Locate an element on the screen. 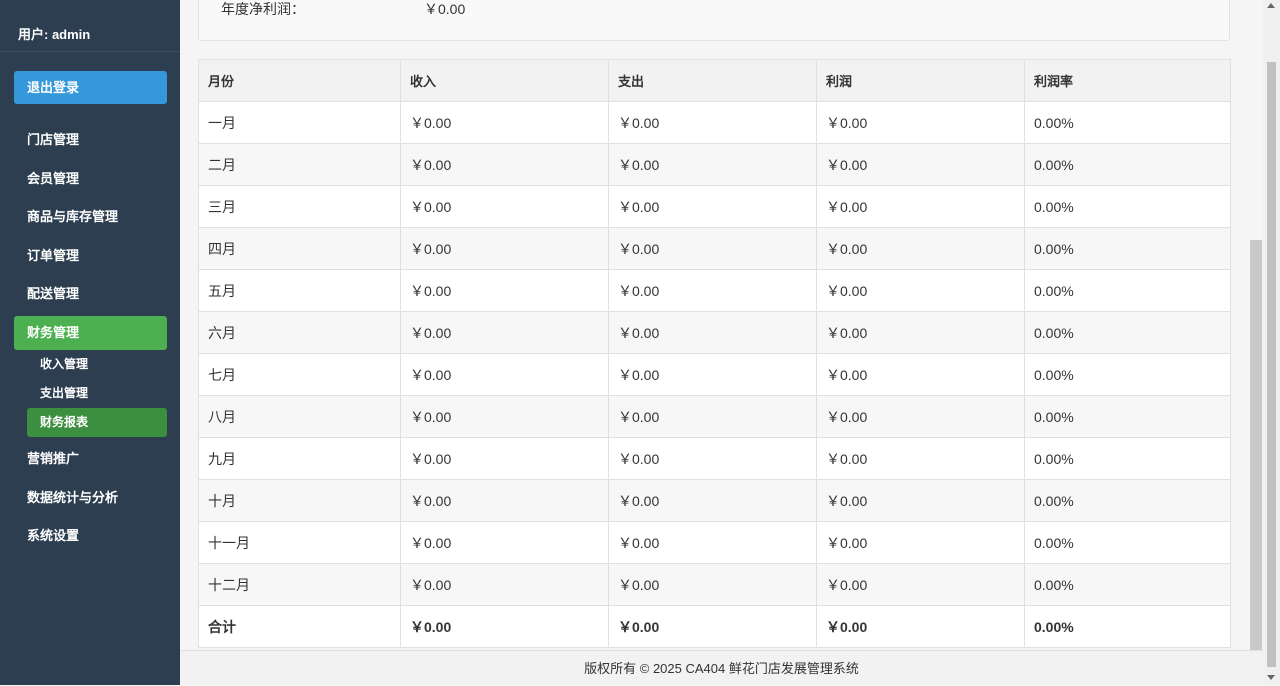  nav-item-delivery-management: 配送管理 is located at coordinates (90, 294).